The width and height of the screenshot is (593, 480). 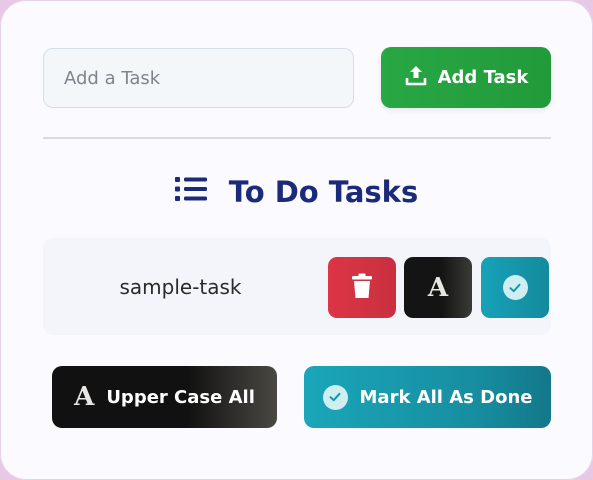 I want to click on mark-all-done-button: Mark All As Done, so click(x=427, y=397).